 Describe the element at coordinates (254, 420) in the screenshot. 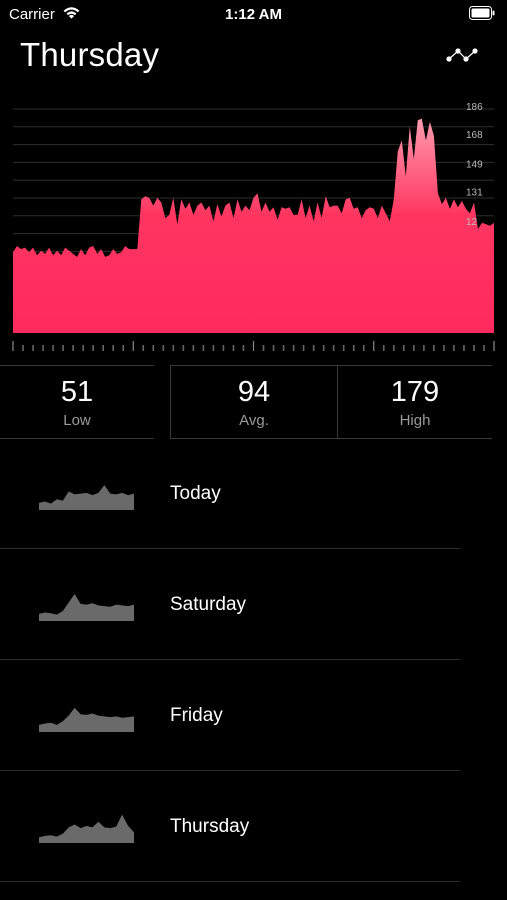

I see `stat-avg-label: Avg.` at that location.